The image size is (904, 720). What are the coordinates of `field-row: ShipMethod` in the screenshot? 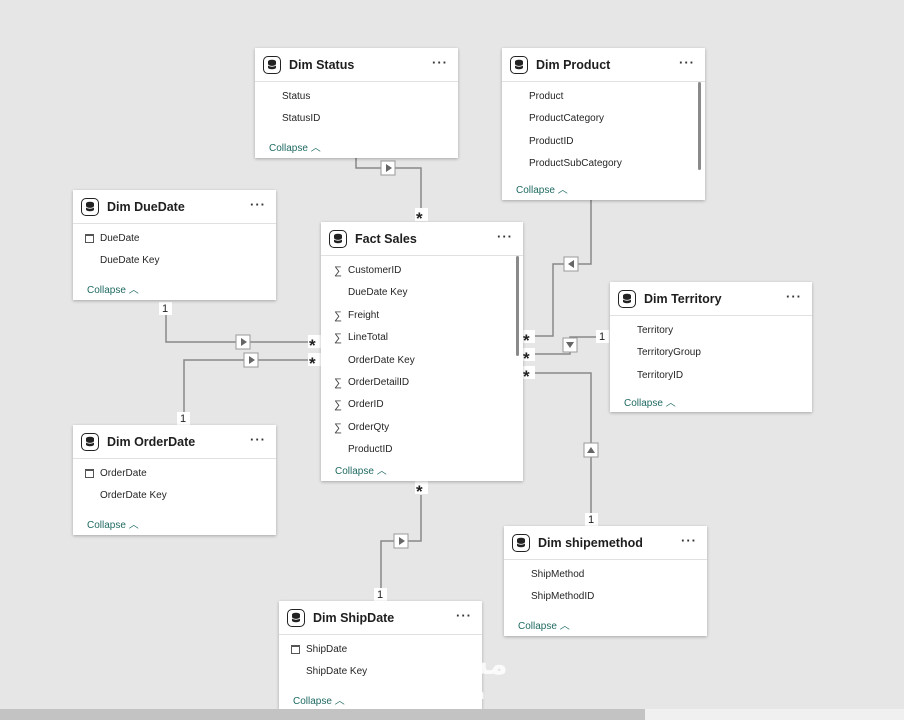 It's located at (605, 575).